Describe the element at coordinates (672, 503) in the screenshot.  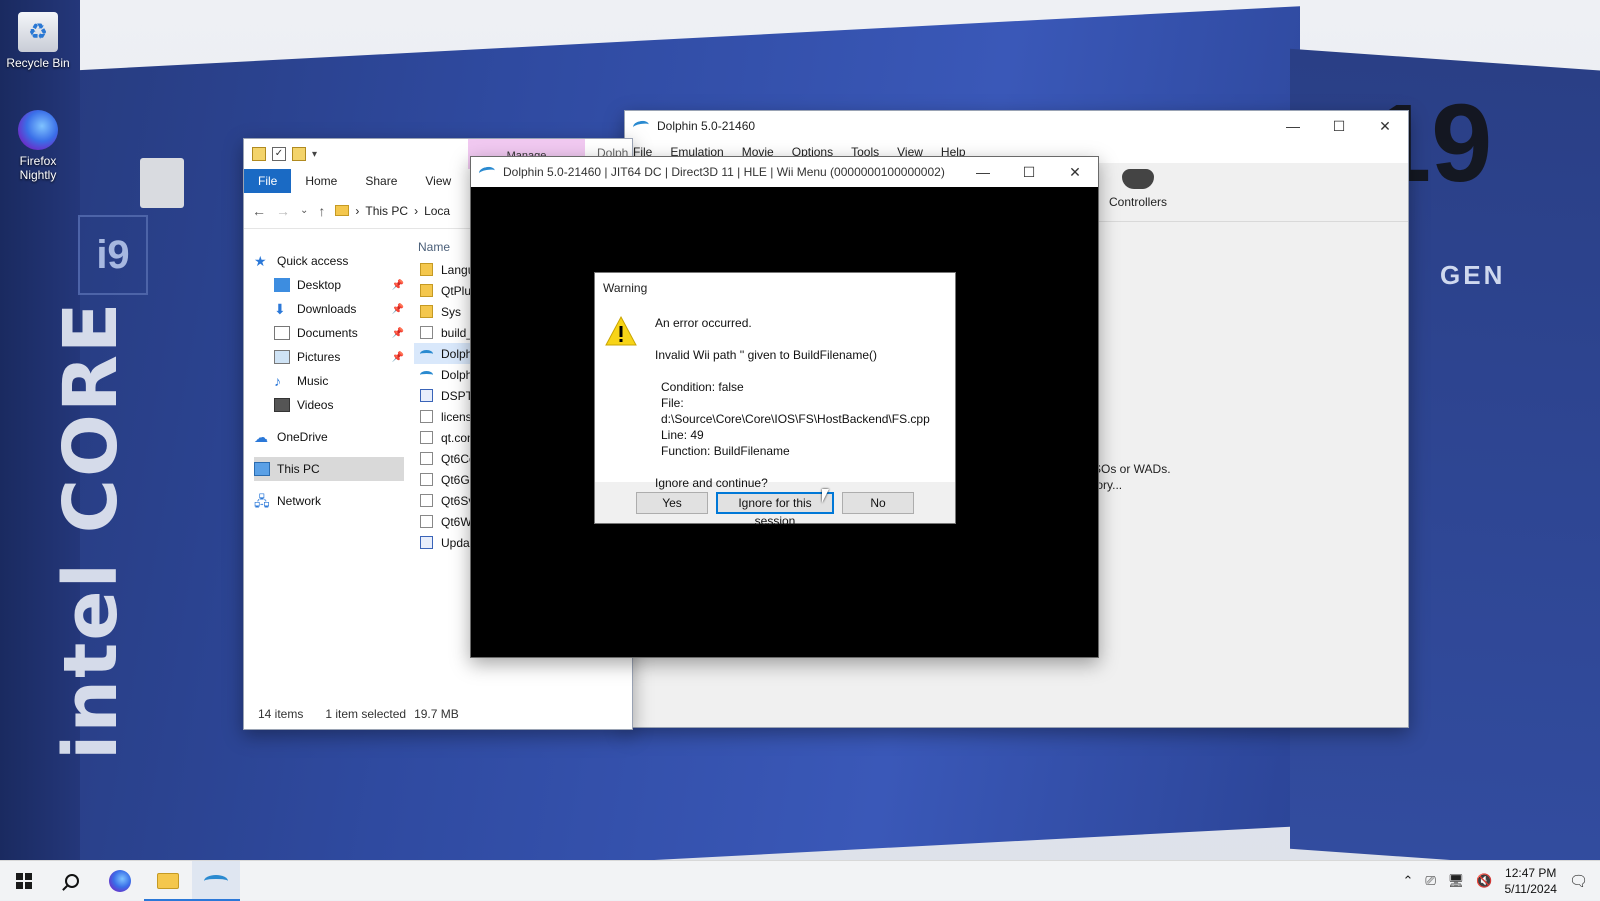
I see `yes-button: Yes` at that location.